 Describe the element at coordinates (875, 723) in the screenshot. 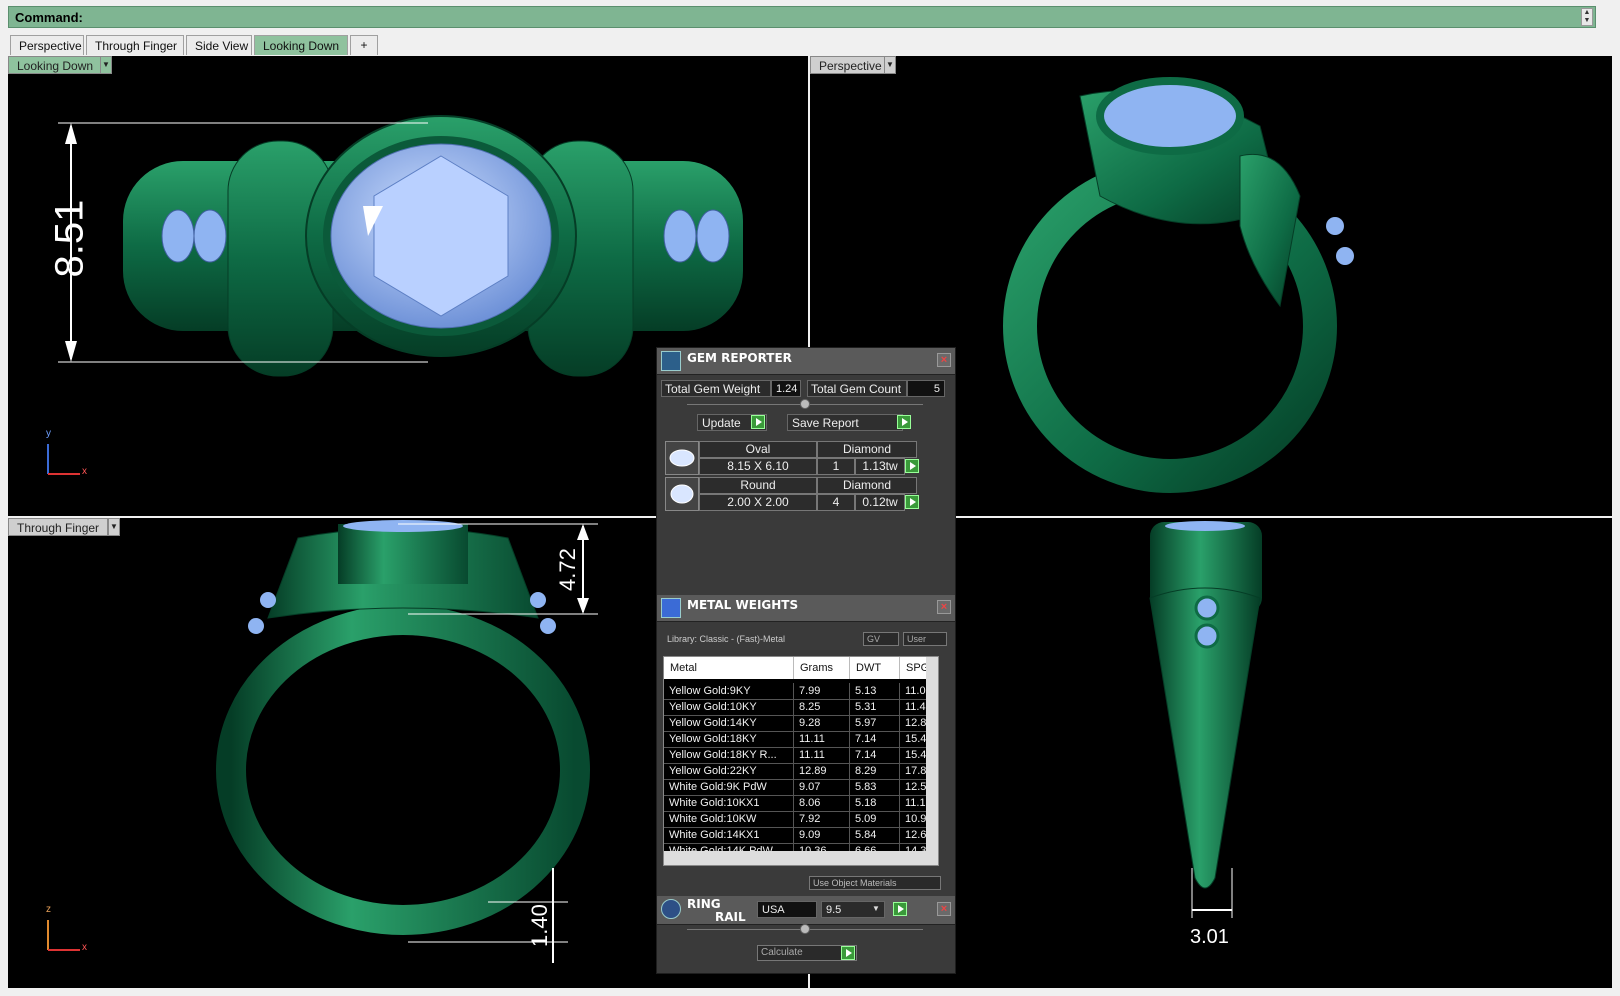

I see `dwt: 5.97` at that location.